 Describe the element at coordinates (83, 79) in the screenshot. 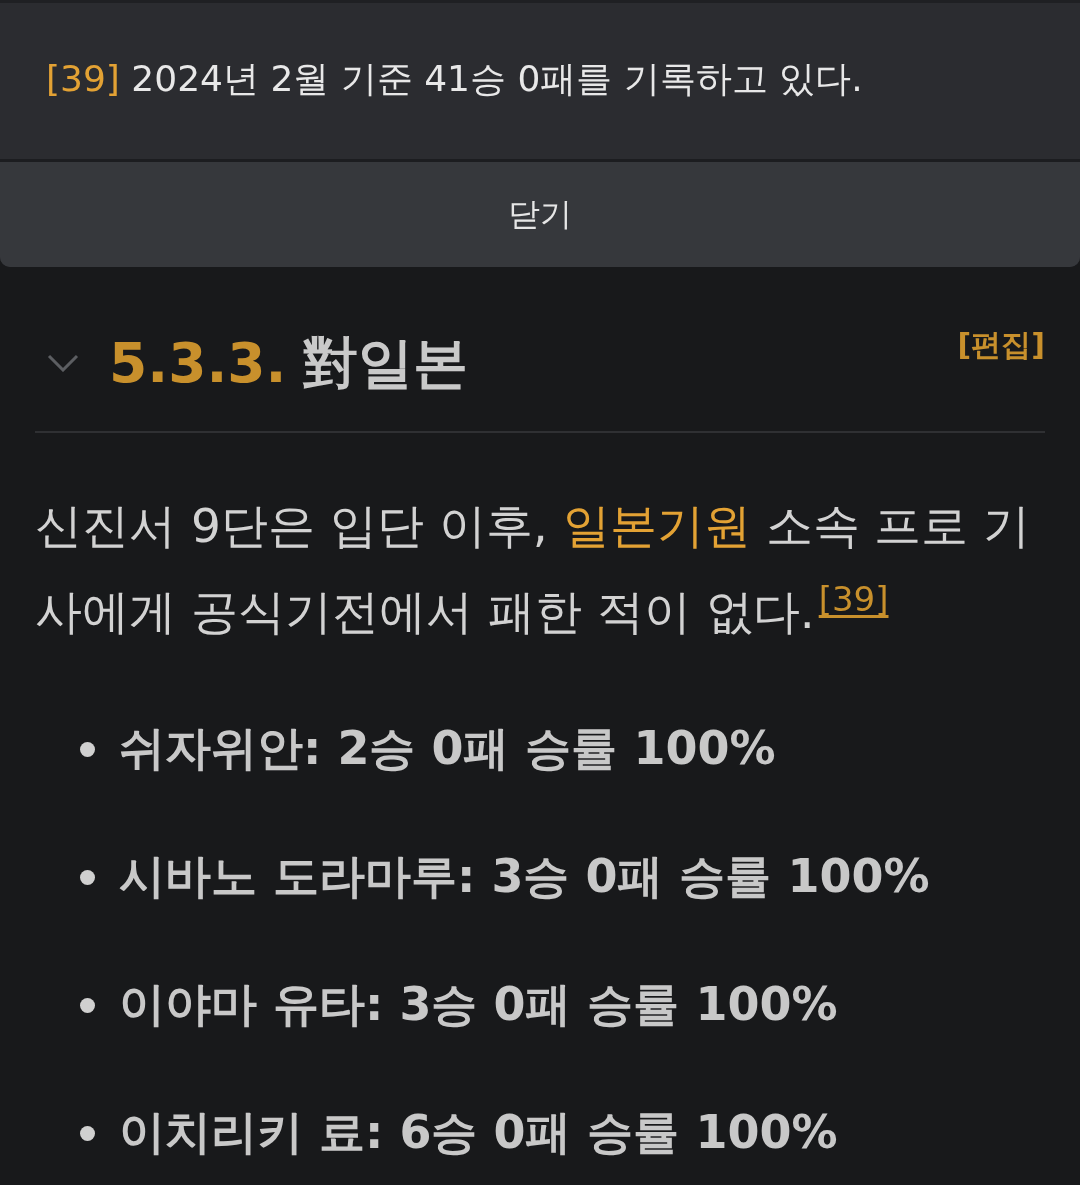

I see `footnote-ref-link: [39]` at that location.